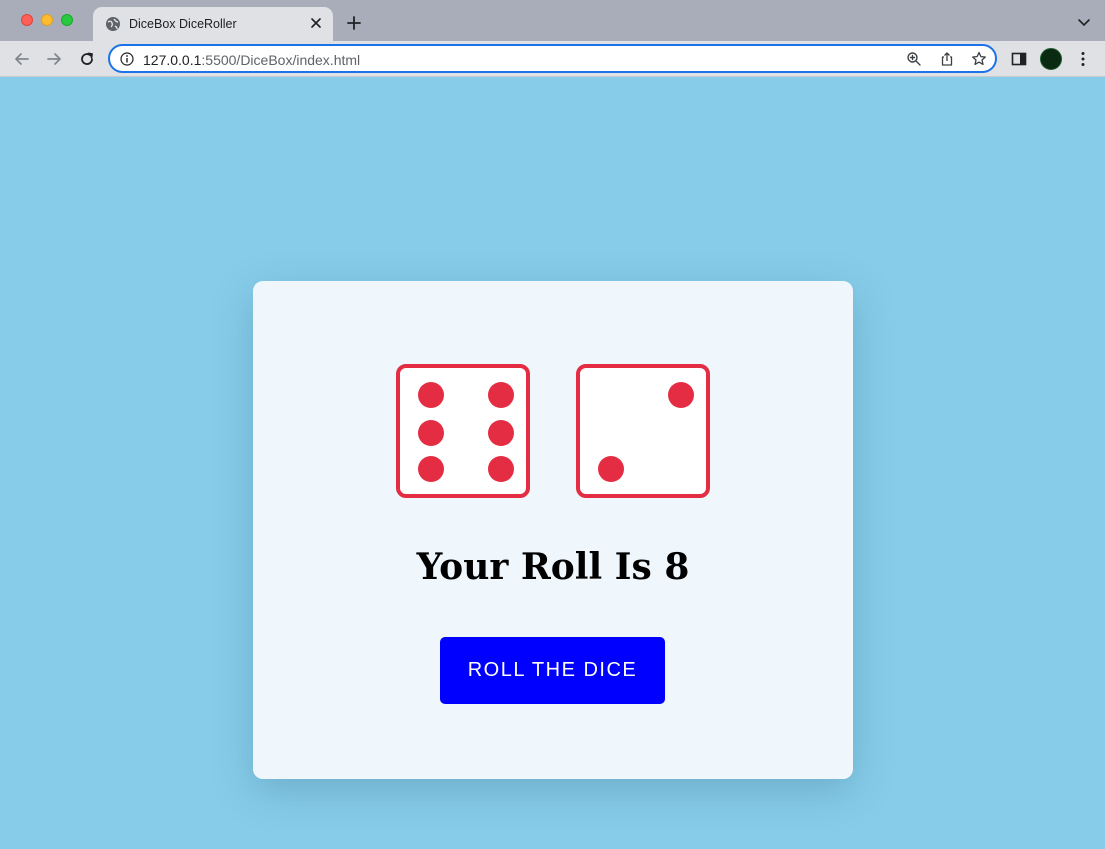 The image size is (1105, 849). I want to click on reload-icon, so click(87, 59).